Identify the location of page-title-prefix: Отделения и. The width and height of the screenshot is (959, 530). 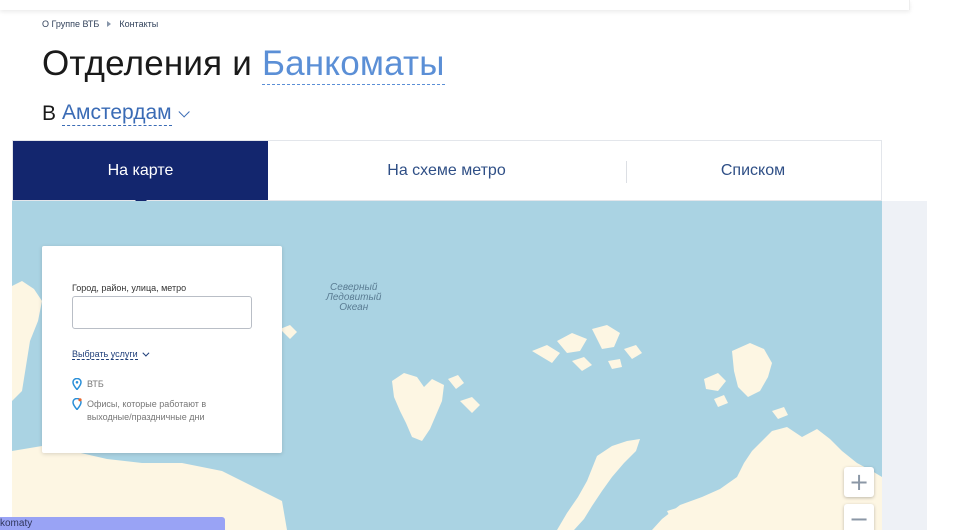
(152, 63).